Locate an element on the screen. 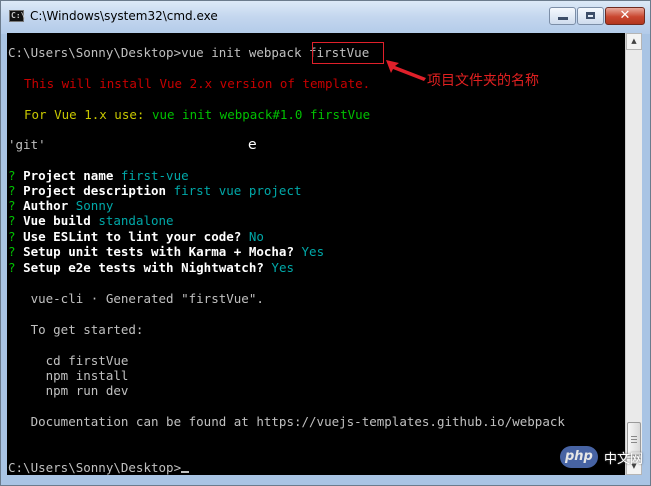 This screenshot has width=651, height=486. question-line: ? Vue build standalone is located at coordinates (91, 220).